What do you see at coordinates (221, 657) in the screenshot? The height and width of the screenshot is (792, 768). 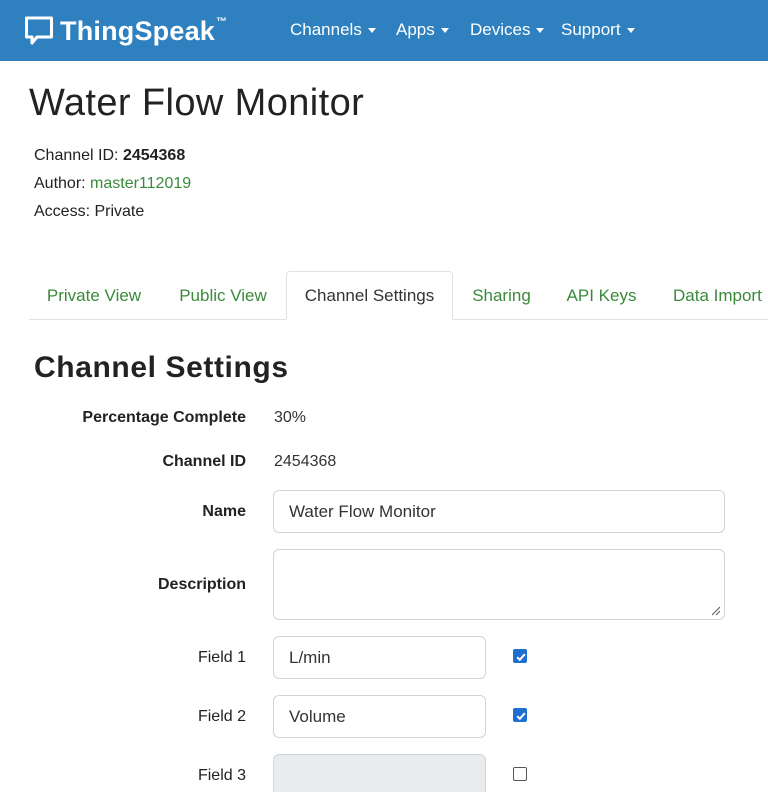 I see `field-1-label: Field 1` at bounding box center [221, 657].